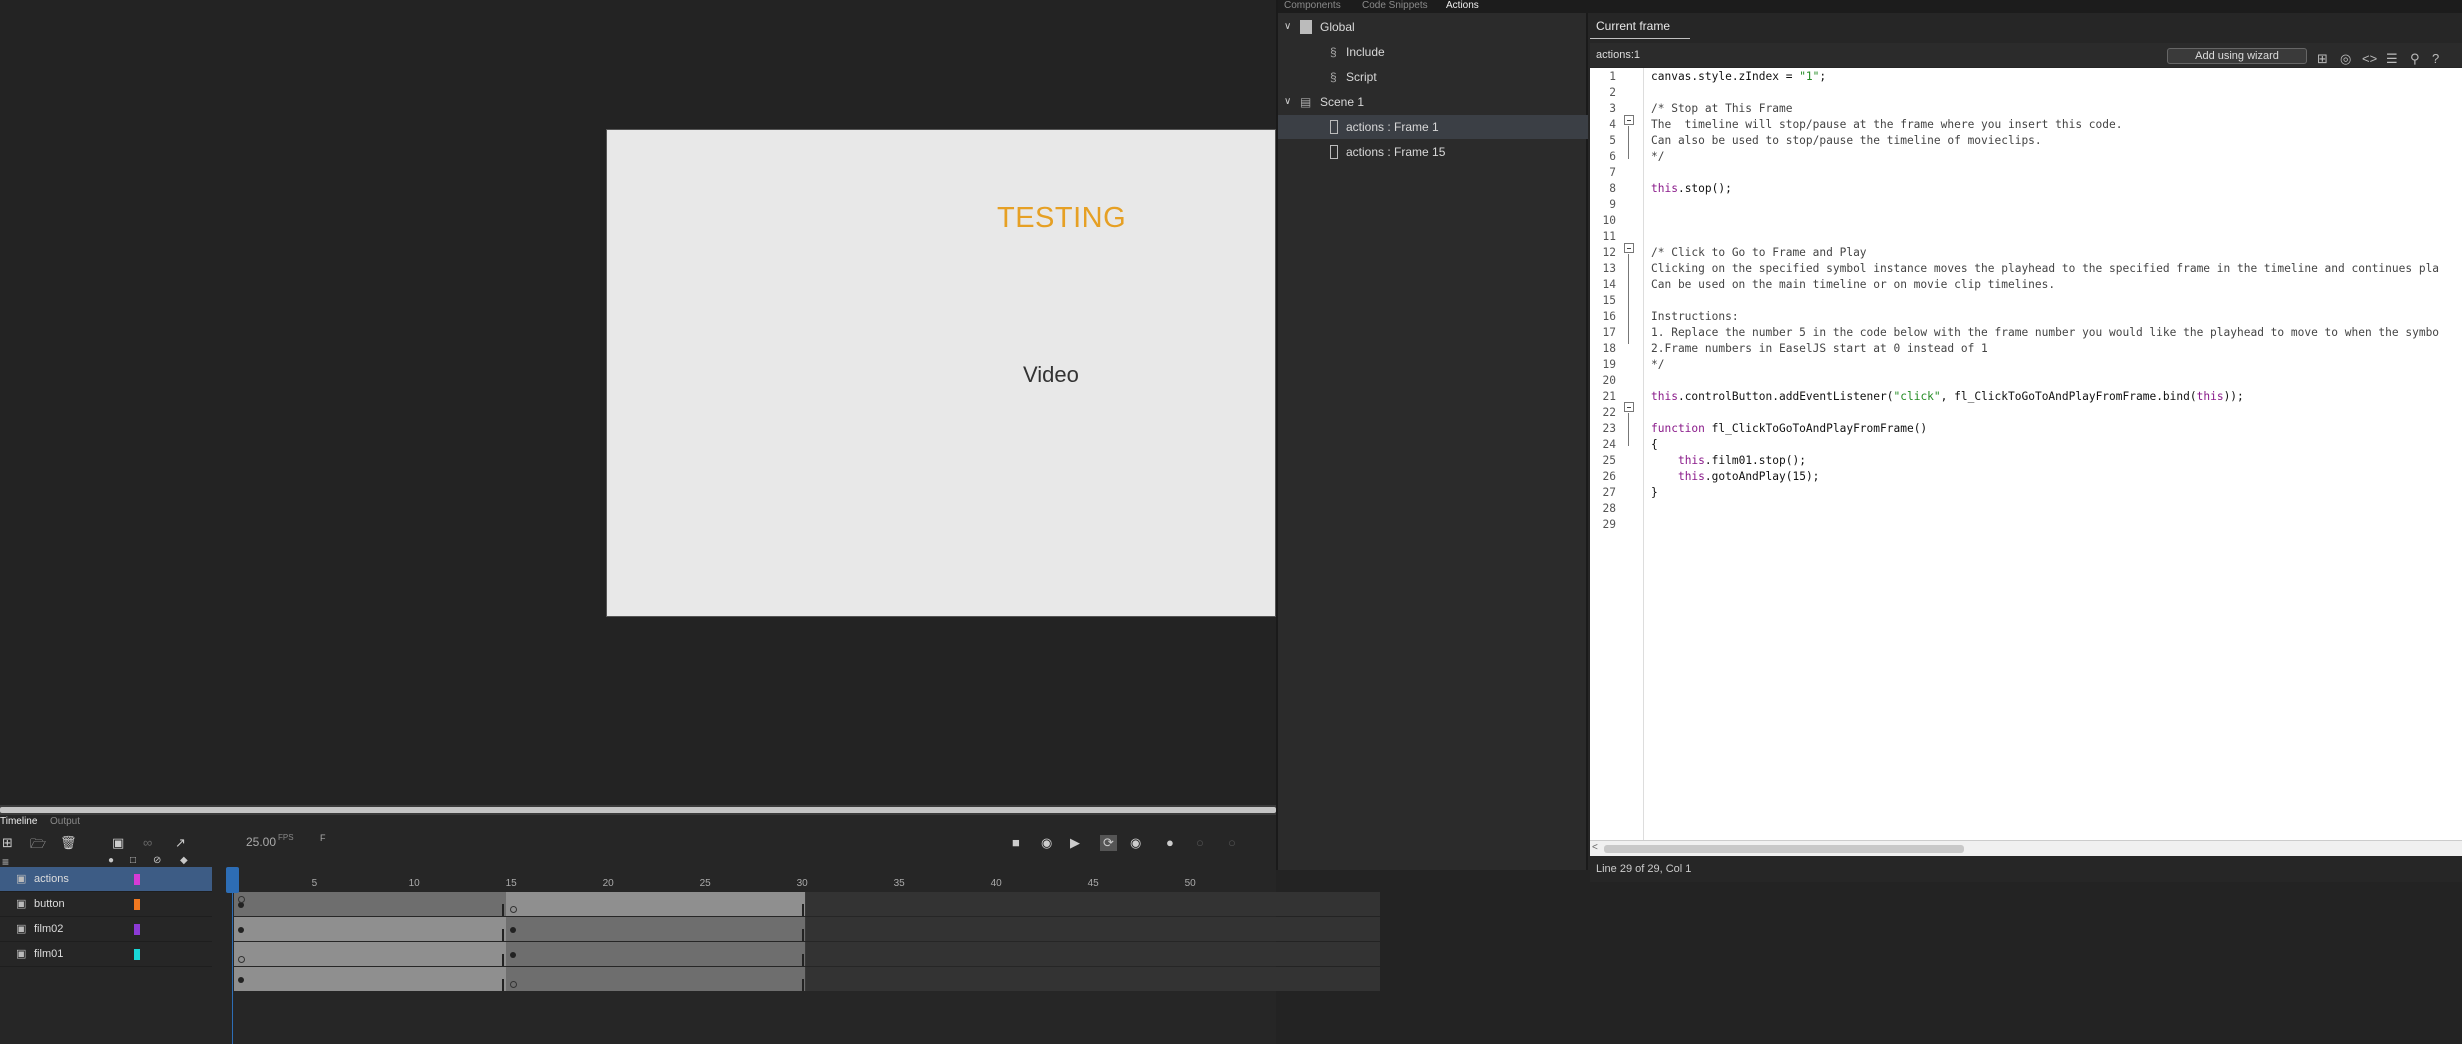 Image resolution: width=2462 pixels, height=1044 pixels. I want to click on tree-item-script: § Script, so click(1433, 77).